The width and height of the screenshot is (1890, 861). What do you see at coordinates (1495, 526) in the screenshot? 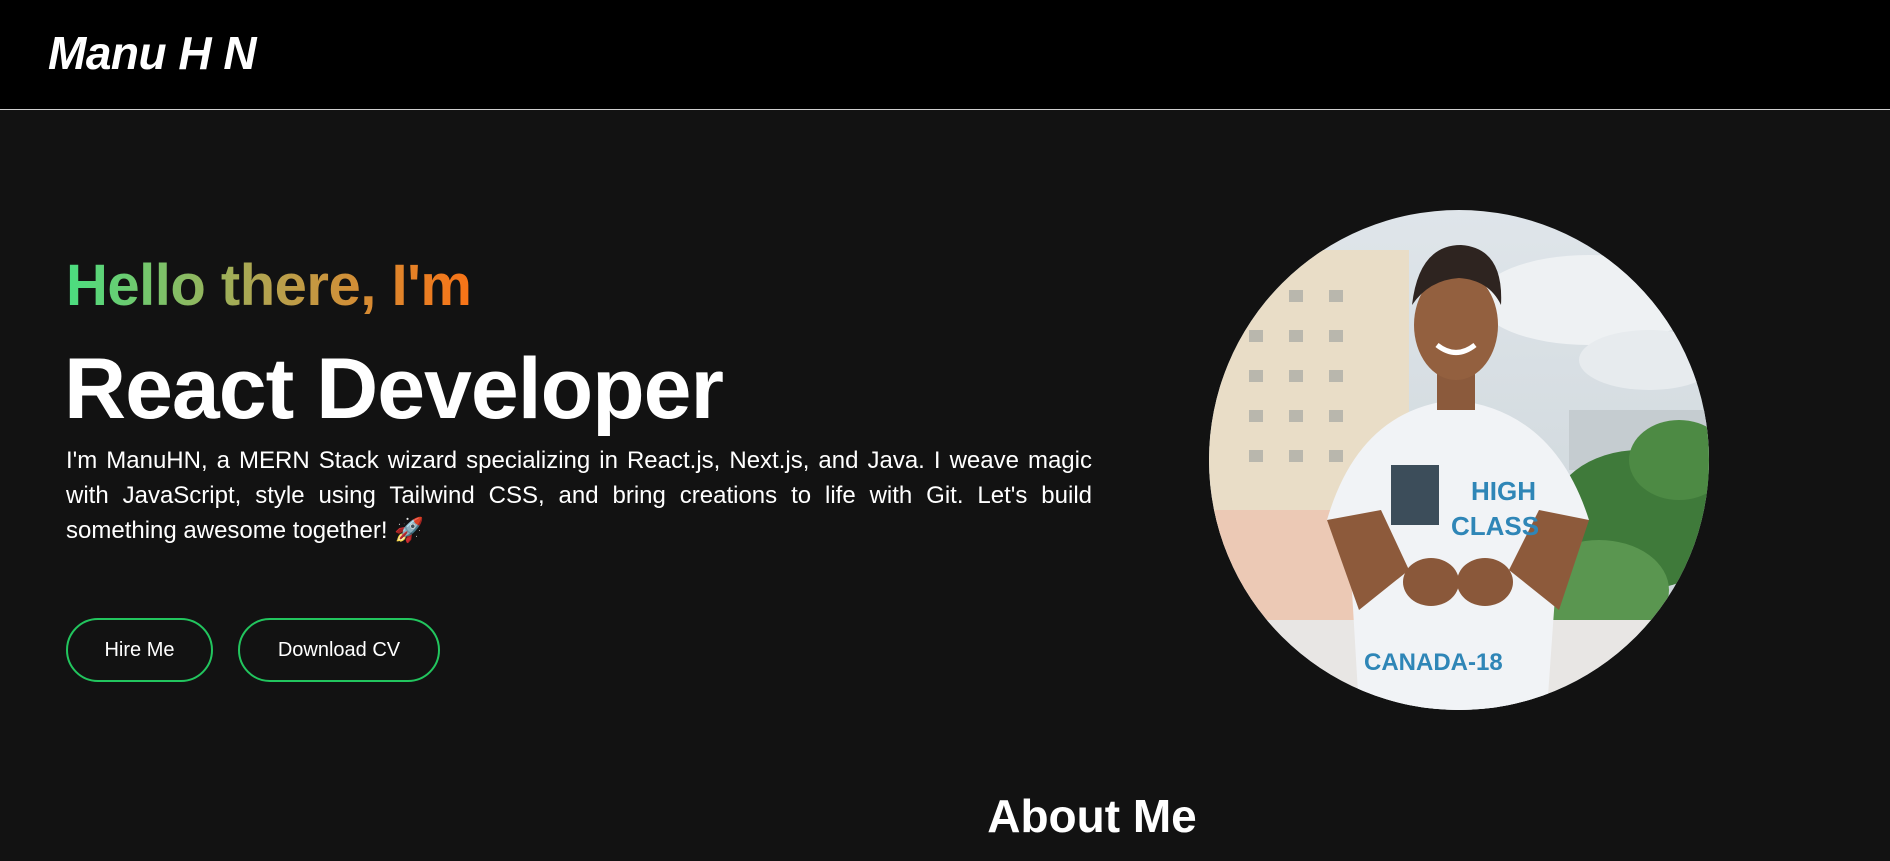
I see `svg-text: CLASS` at bounding box center [1495, 526].